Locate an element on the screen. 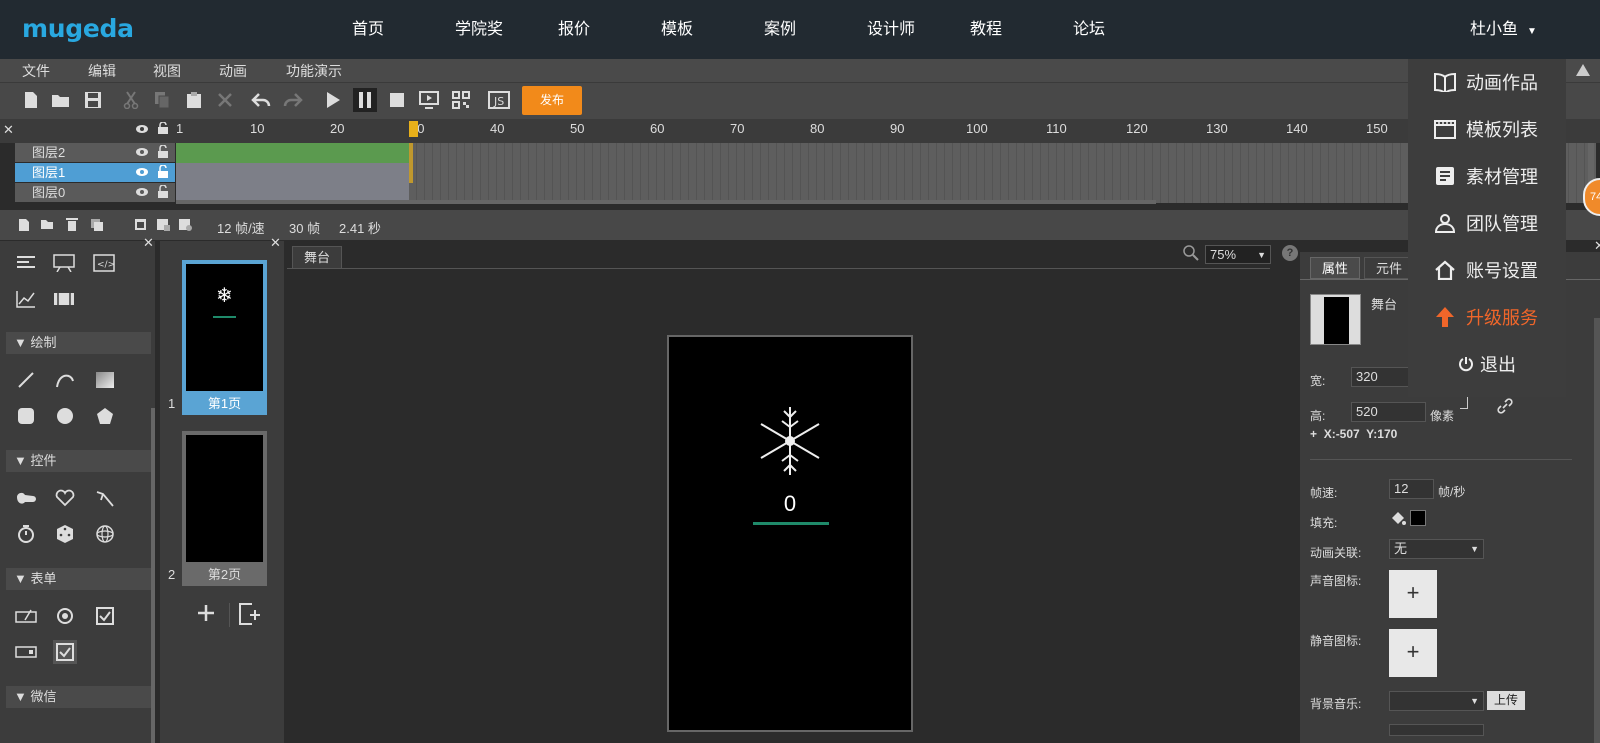 The image size is (1600, 743). tab-stage: 舞台 is located at coordinates (317, 257).